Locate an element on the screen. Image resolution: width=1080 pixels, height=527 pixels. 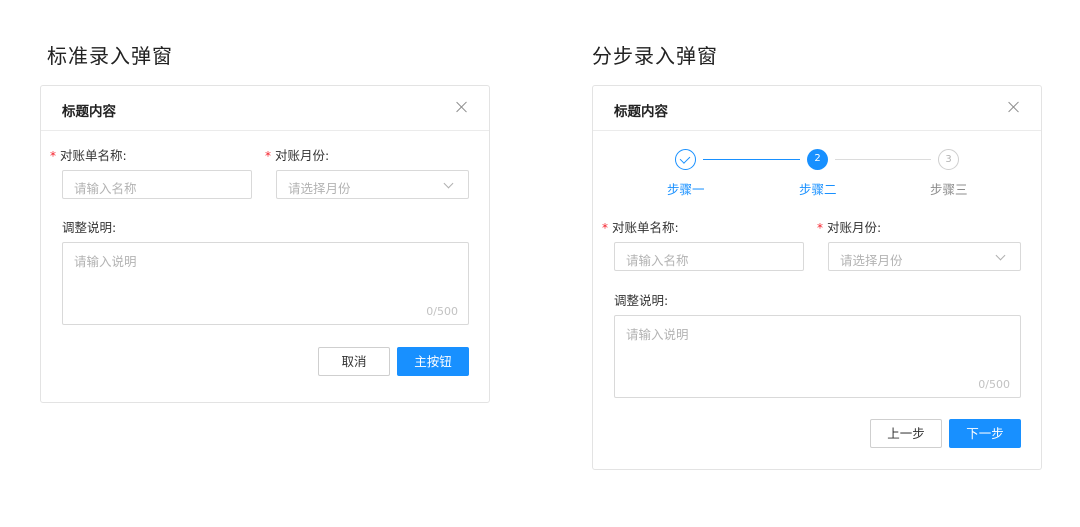
stepped-dialog-section-title: 分步录入弹窗 is located at coordinates (655, 56).